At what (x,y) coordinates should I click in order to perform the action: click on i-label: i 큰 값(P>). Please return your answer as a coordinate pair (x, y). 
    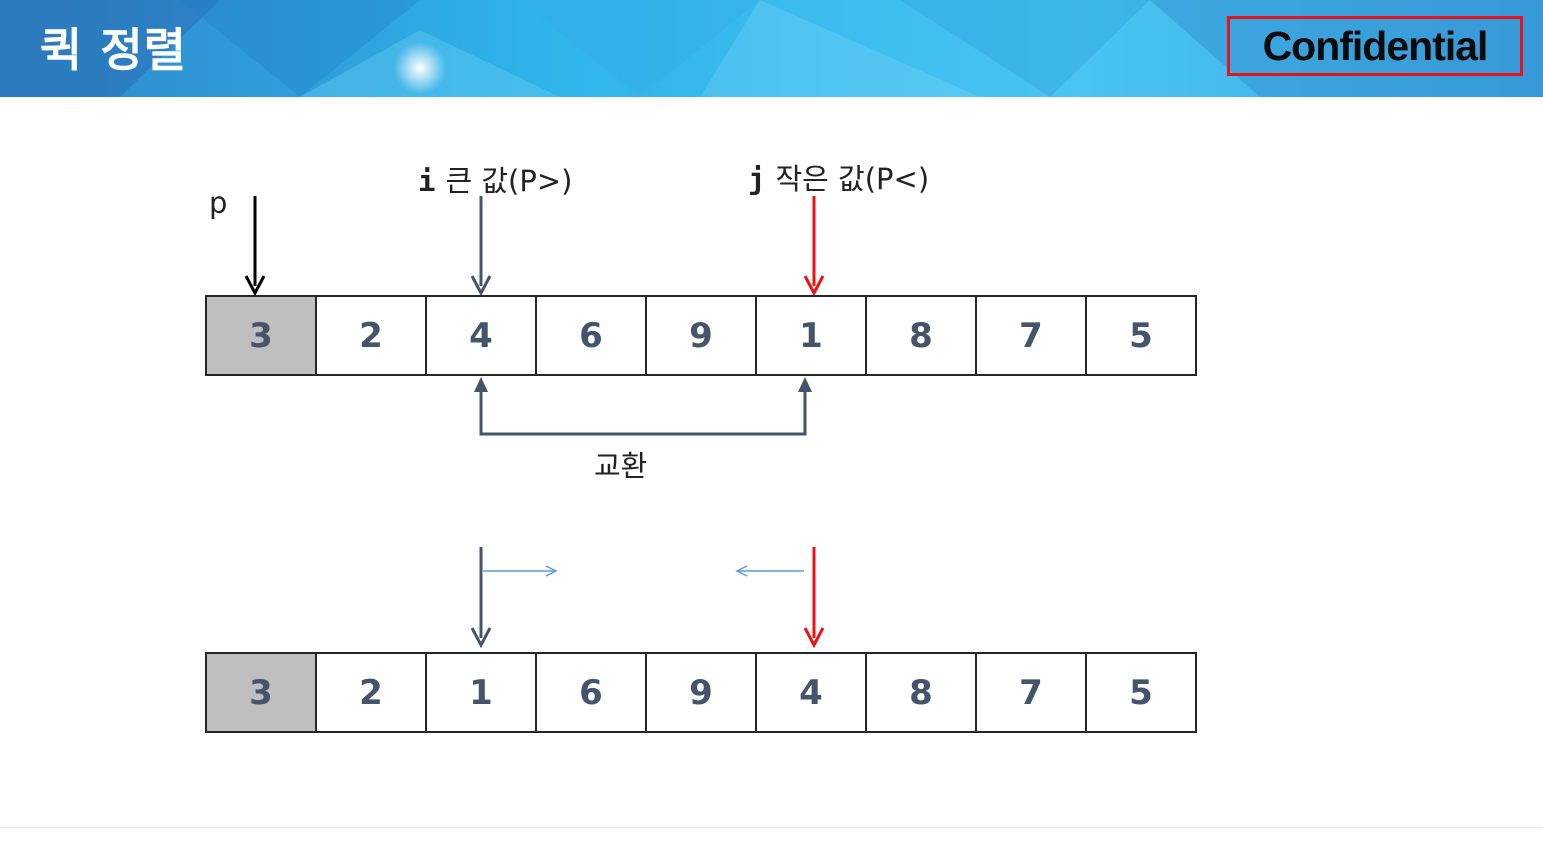
    Looking at the image, I should click on (495, 179).